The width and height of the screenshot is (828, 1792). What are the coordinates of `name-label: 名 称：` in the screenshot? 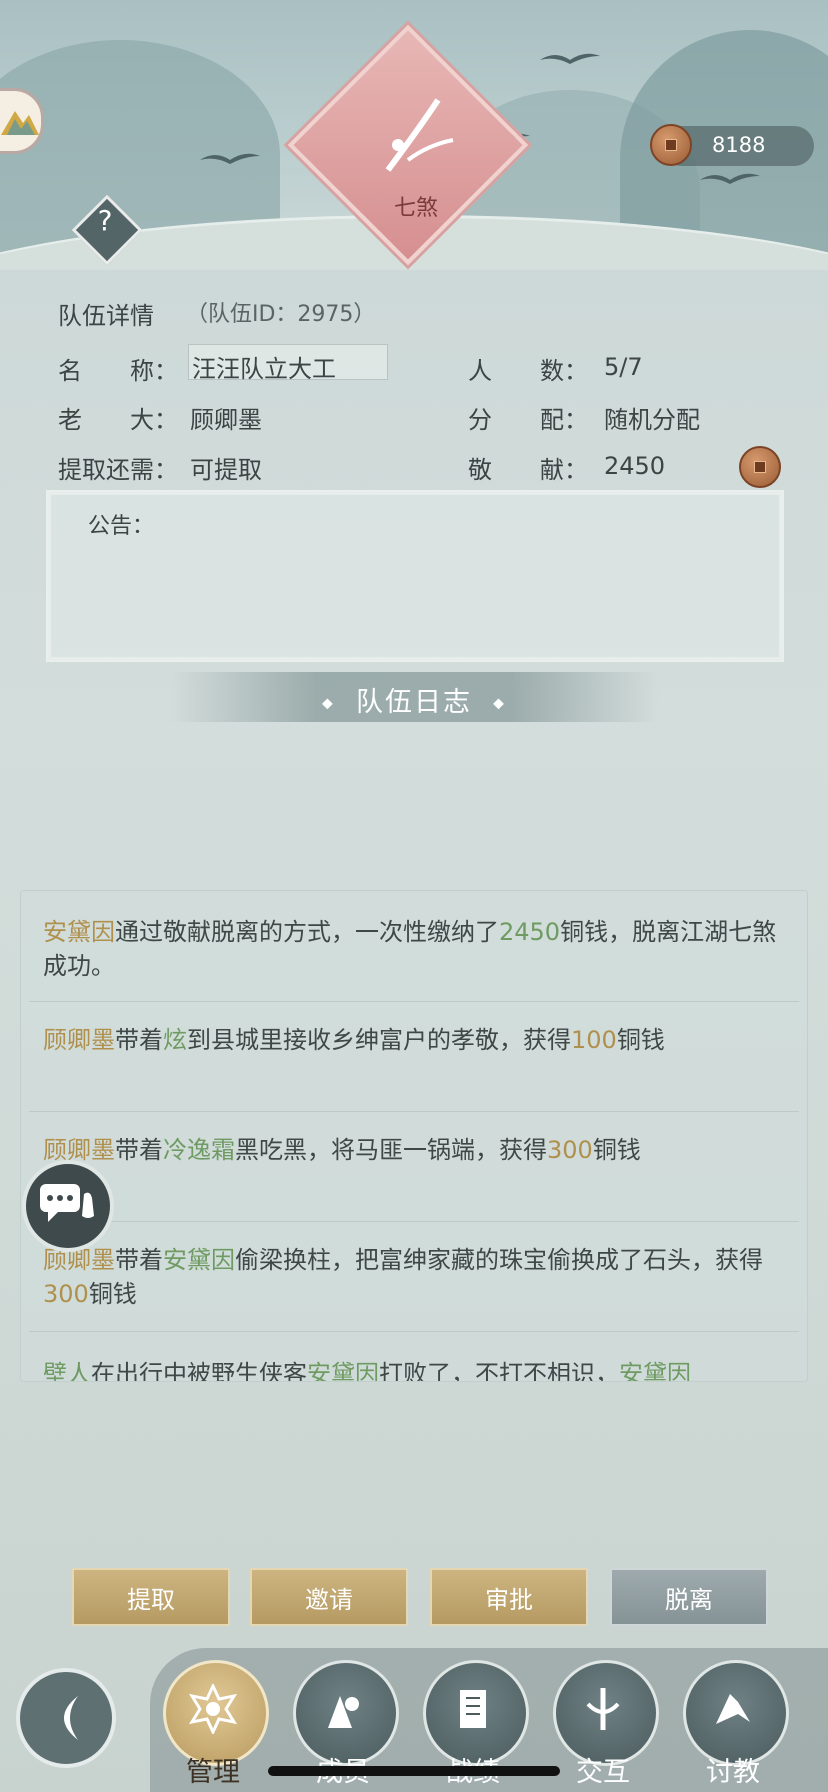 It's located at (118, 371).